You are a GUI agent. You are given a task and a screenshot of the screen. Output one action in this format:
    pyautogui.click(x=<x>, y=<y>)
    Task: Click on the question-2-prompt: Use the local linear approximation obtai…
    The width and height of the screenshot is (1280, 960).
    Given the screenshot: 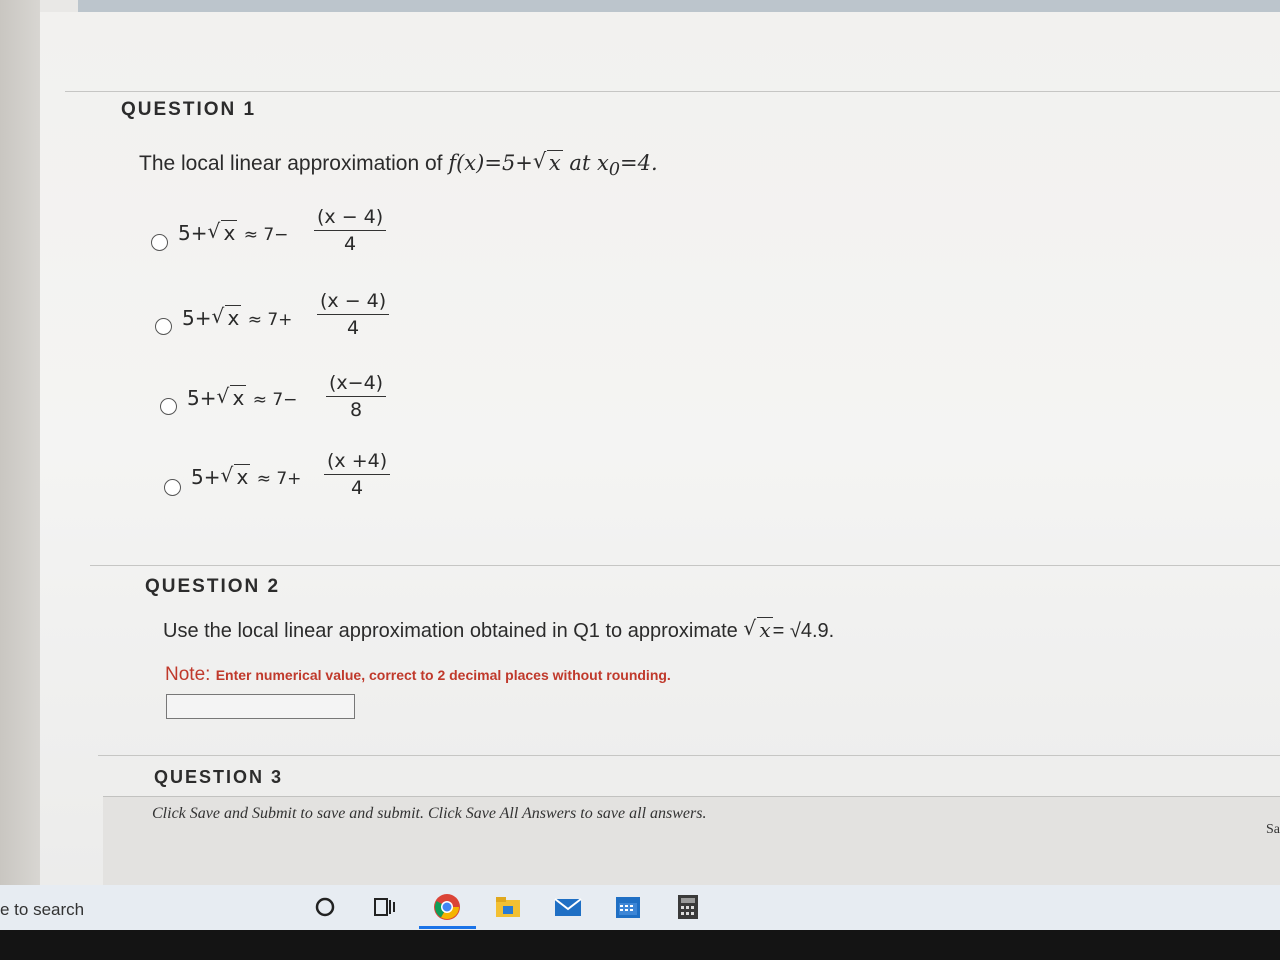 What is the action you would take?
    pyautogui.click(x=499, y=629)
    